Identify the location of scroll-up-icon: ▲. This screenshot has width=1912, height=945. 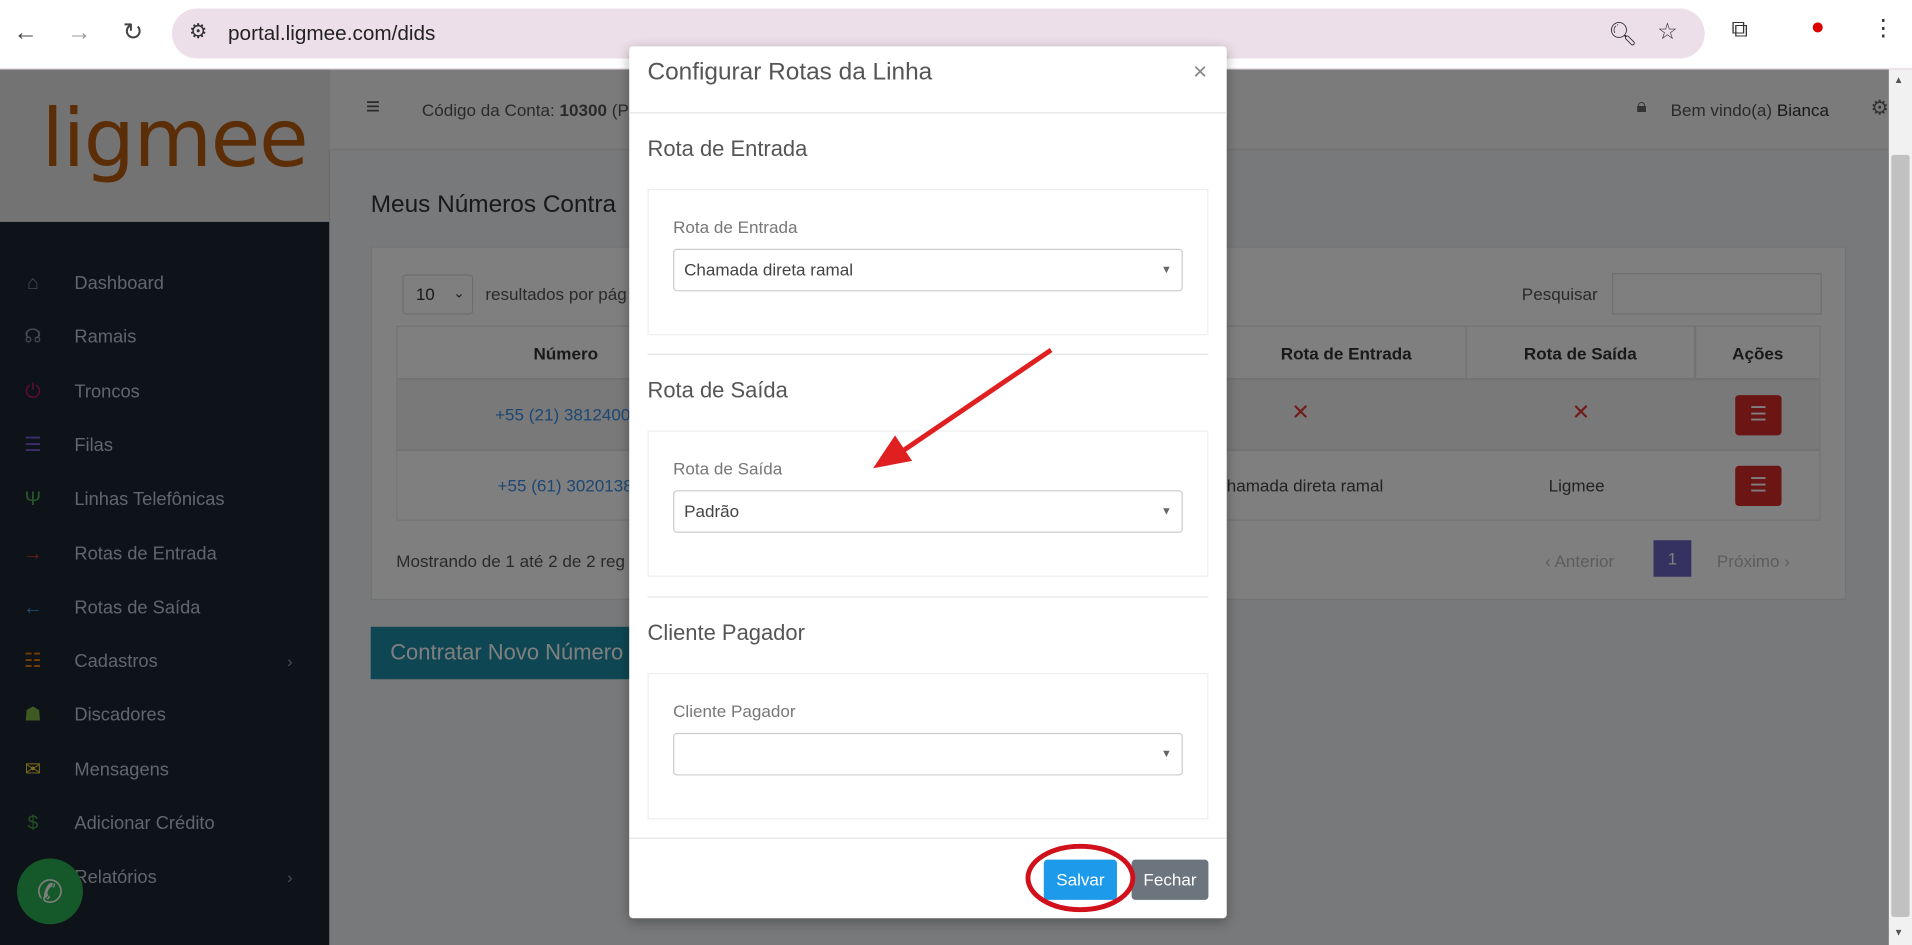
(1899, 79).